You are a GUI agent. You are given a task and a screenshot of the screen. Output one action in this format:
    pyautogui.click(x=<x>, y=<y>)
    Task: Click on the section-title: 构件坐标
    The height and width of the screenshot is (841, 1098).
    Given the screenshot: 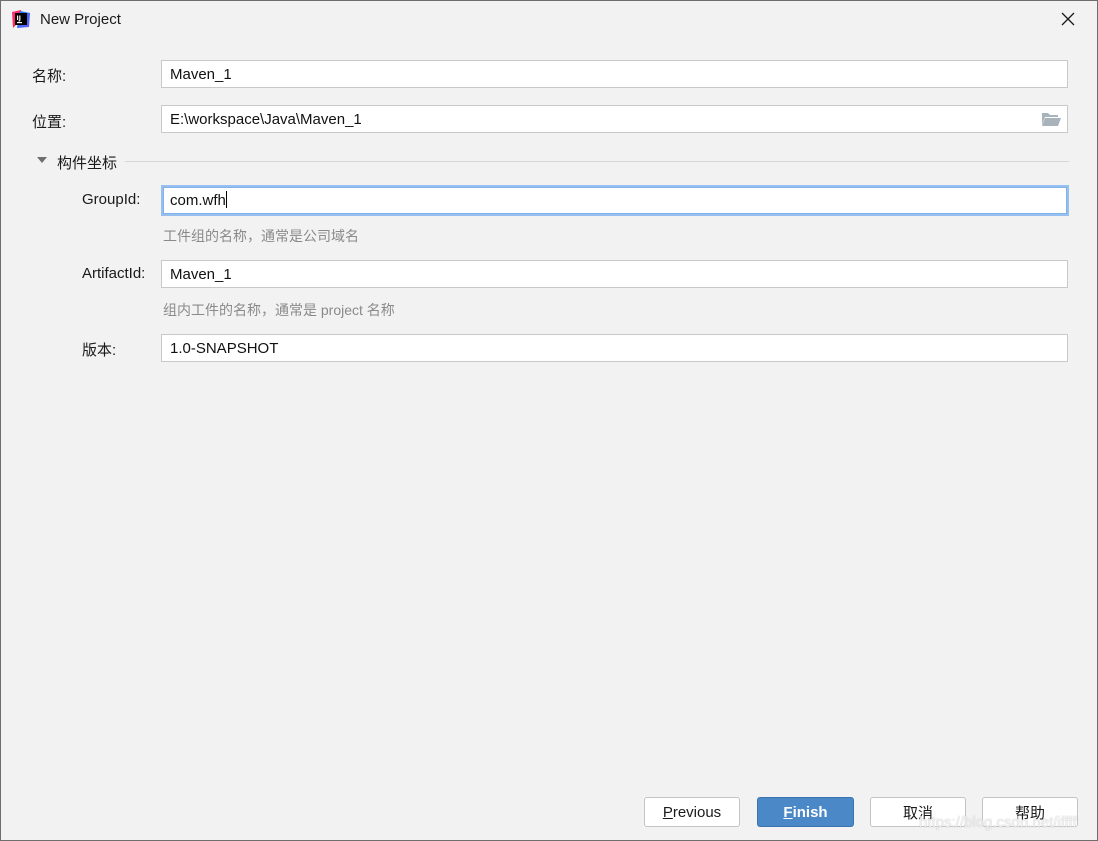 What is the action you would take?
    pyautogui.click(x=87, y=162)
    